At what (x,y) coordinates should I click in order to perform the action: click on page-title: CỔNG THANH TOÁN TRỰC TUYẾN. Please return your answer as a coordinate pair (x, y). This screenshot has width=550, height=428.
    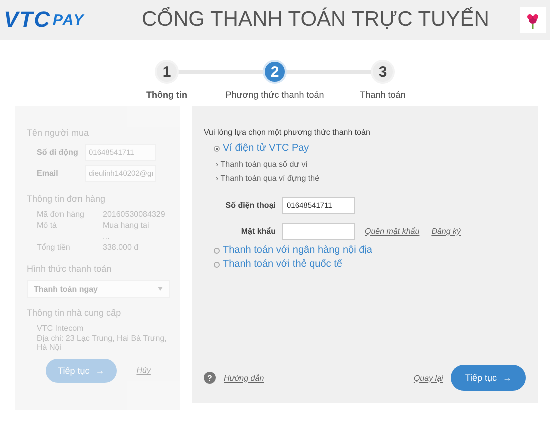
    Looking at the image, I should click on (315, 20).